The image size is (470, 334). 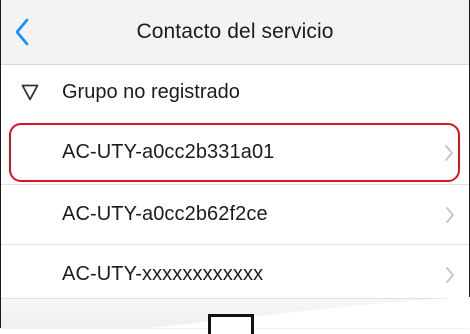 I want to click on device-label: AC-UTY-a0cc2b331a01, so click(x=168, y=152).